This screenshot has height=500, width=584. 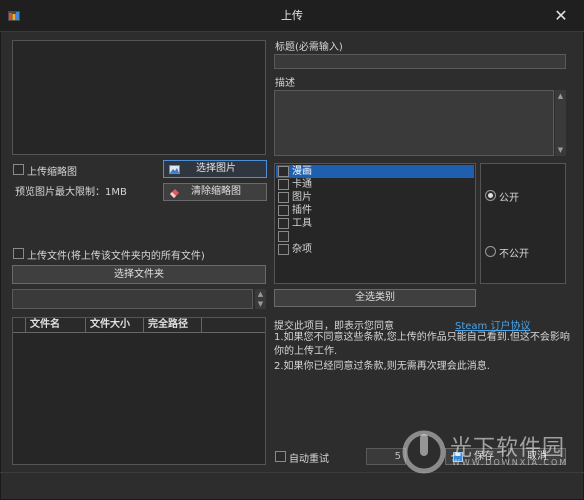 I want to click on category-item: 工具, so click(x=376, y=223).